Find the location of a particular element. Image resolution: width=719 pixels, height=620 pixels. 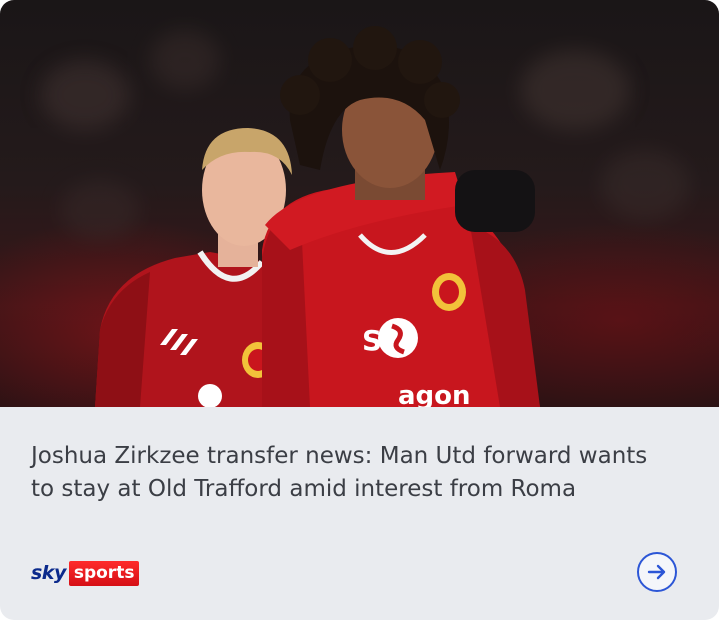

logo-sky-text: sky is located at coordinates (48, 573).